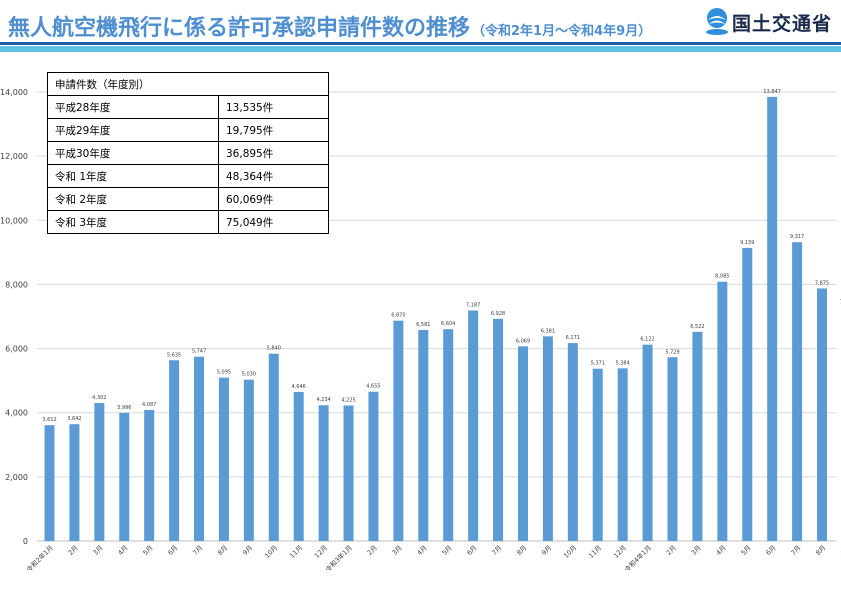 The image size is (841, 595). I want to click on row-value: 60,069件, so click(273, 199).